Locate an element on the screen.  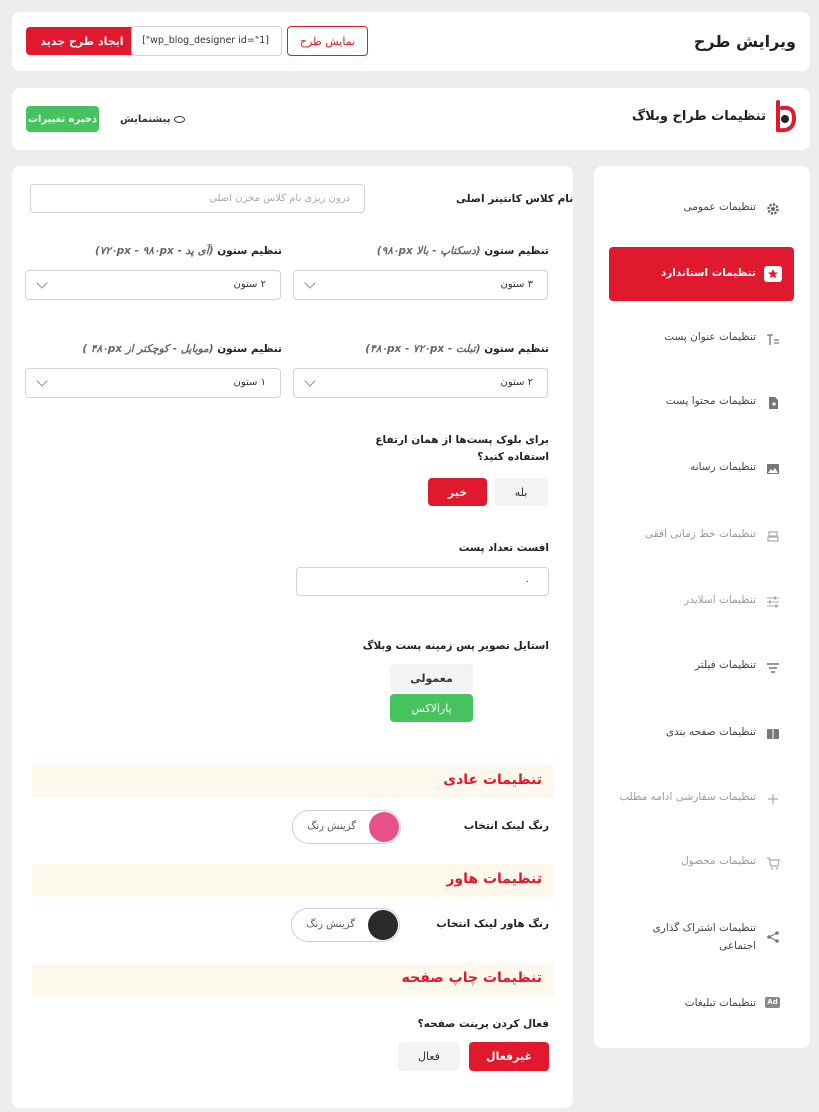
sidebar-item-product: تنظیمات محصول is located at coordinates (701, 862).